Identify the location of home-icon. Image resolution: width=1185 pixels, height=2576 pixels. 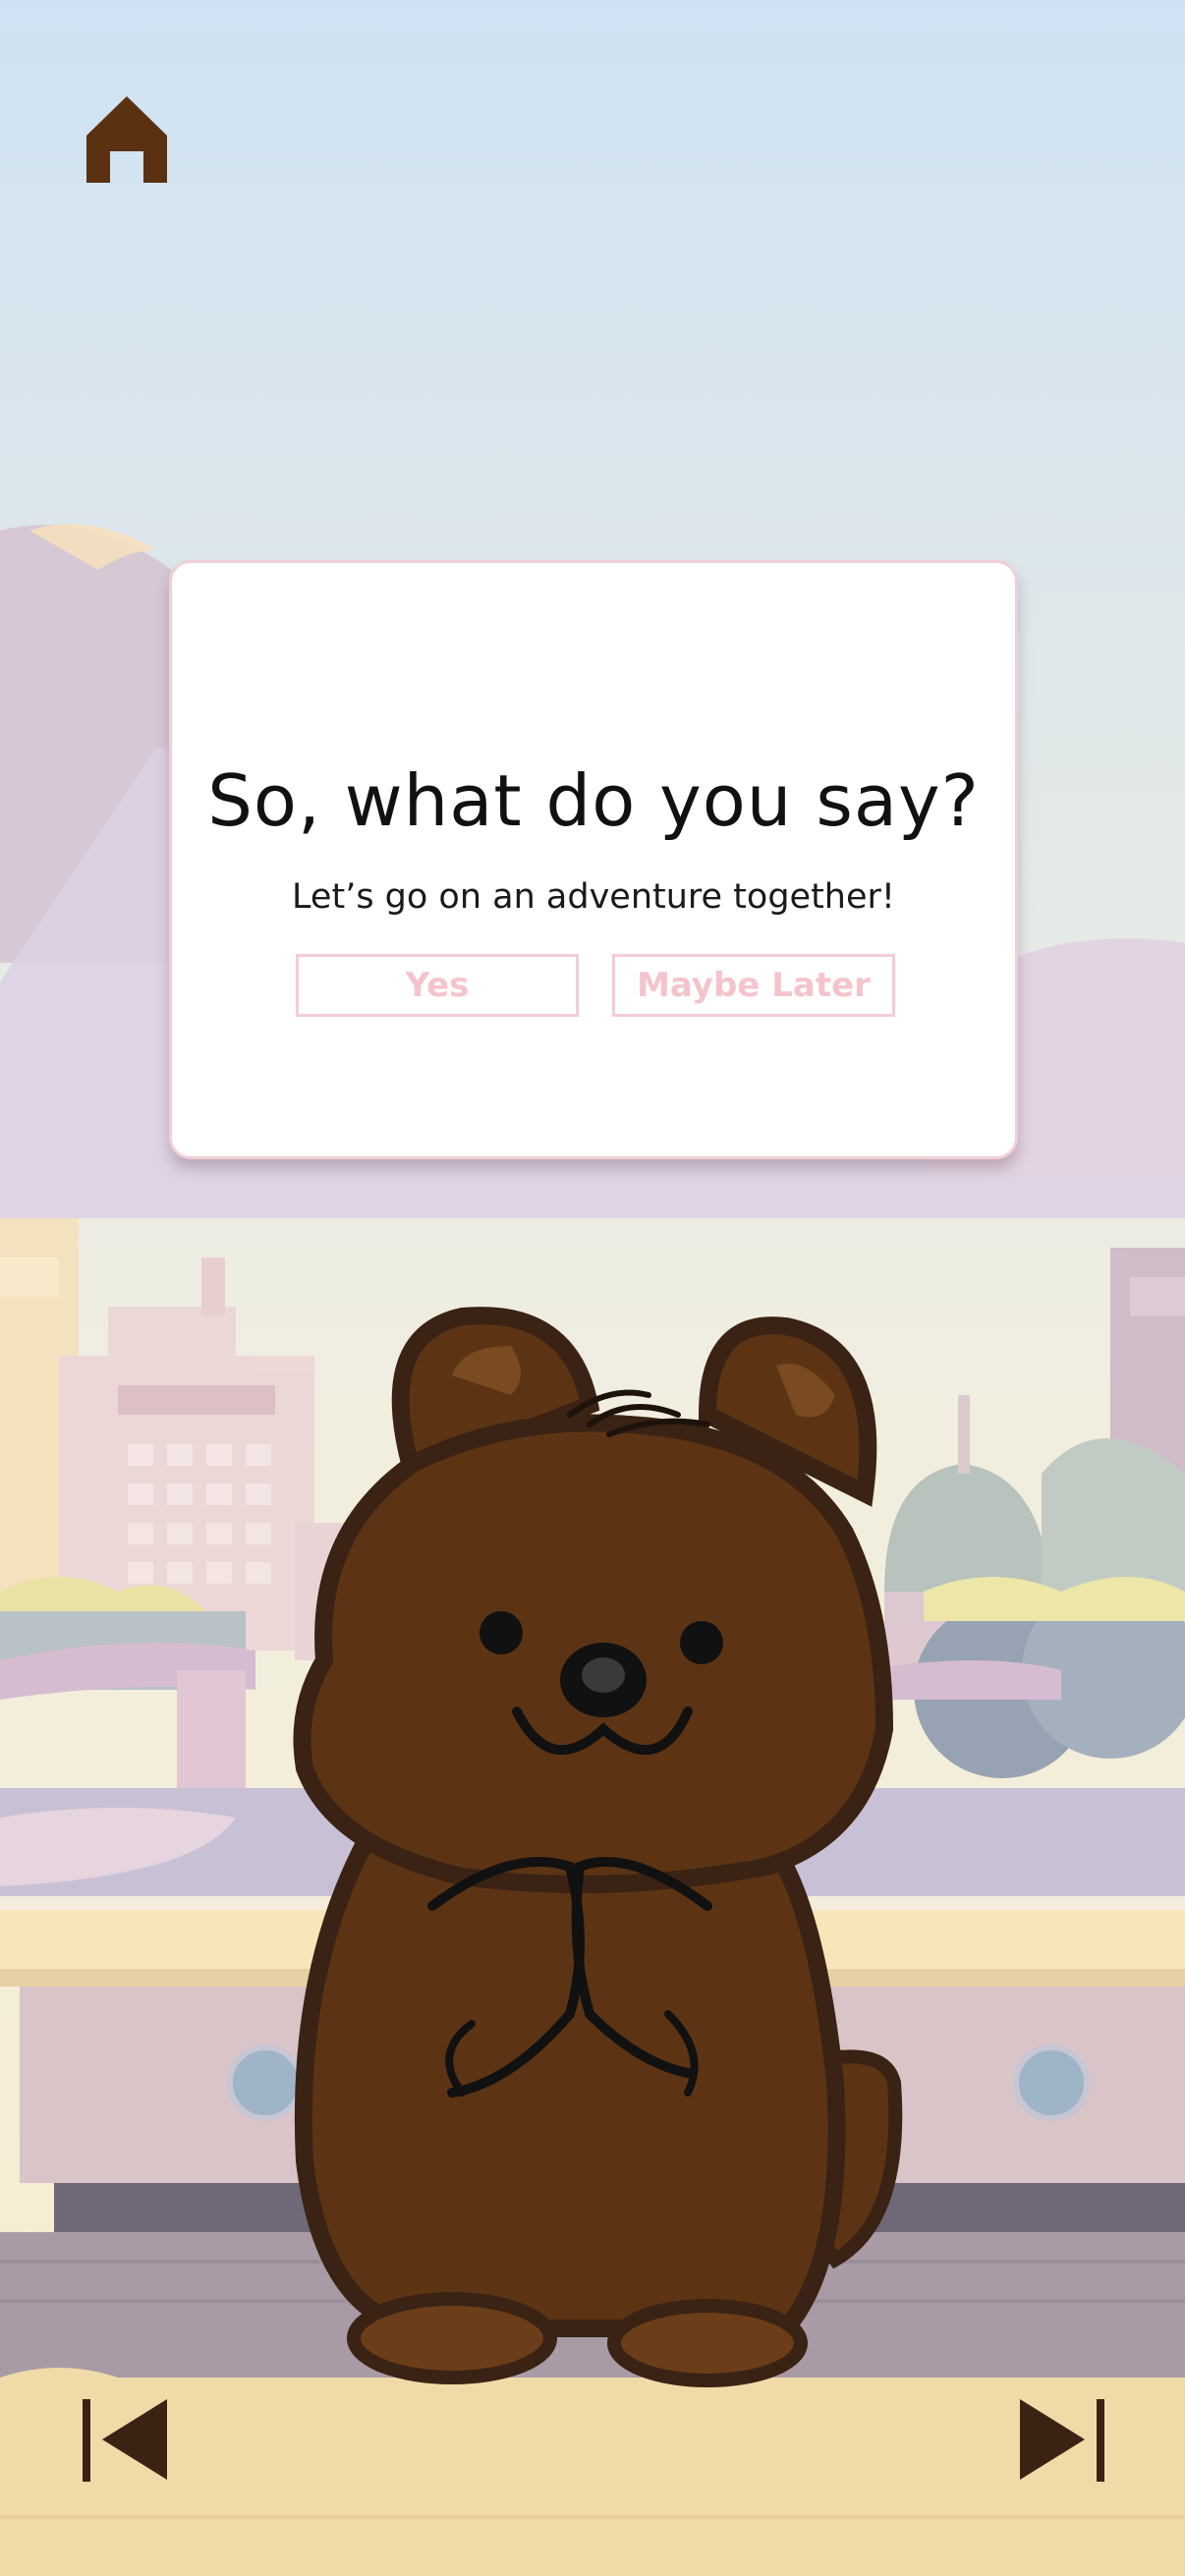
(127, 139).